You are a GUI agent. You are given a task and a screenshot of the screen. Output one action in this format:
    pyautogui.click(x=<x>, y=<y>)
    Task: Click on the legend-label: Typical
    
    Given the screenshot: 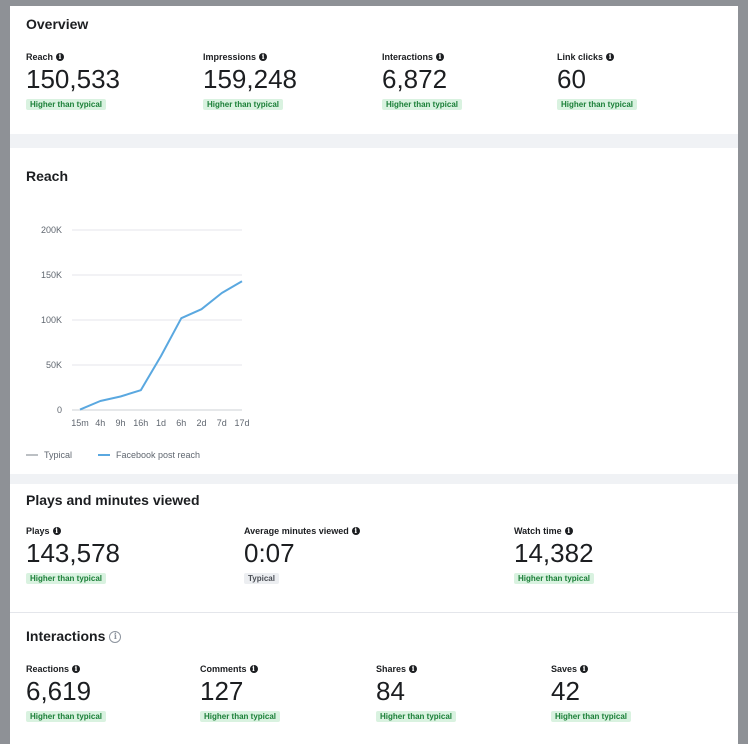 What is the action you would take?
    pyautogui.click(x=58, y=455)
    